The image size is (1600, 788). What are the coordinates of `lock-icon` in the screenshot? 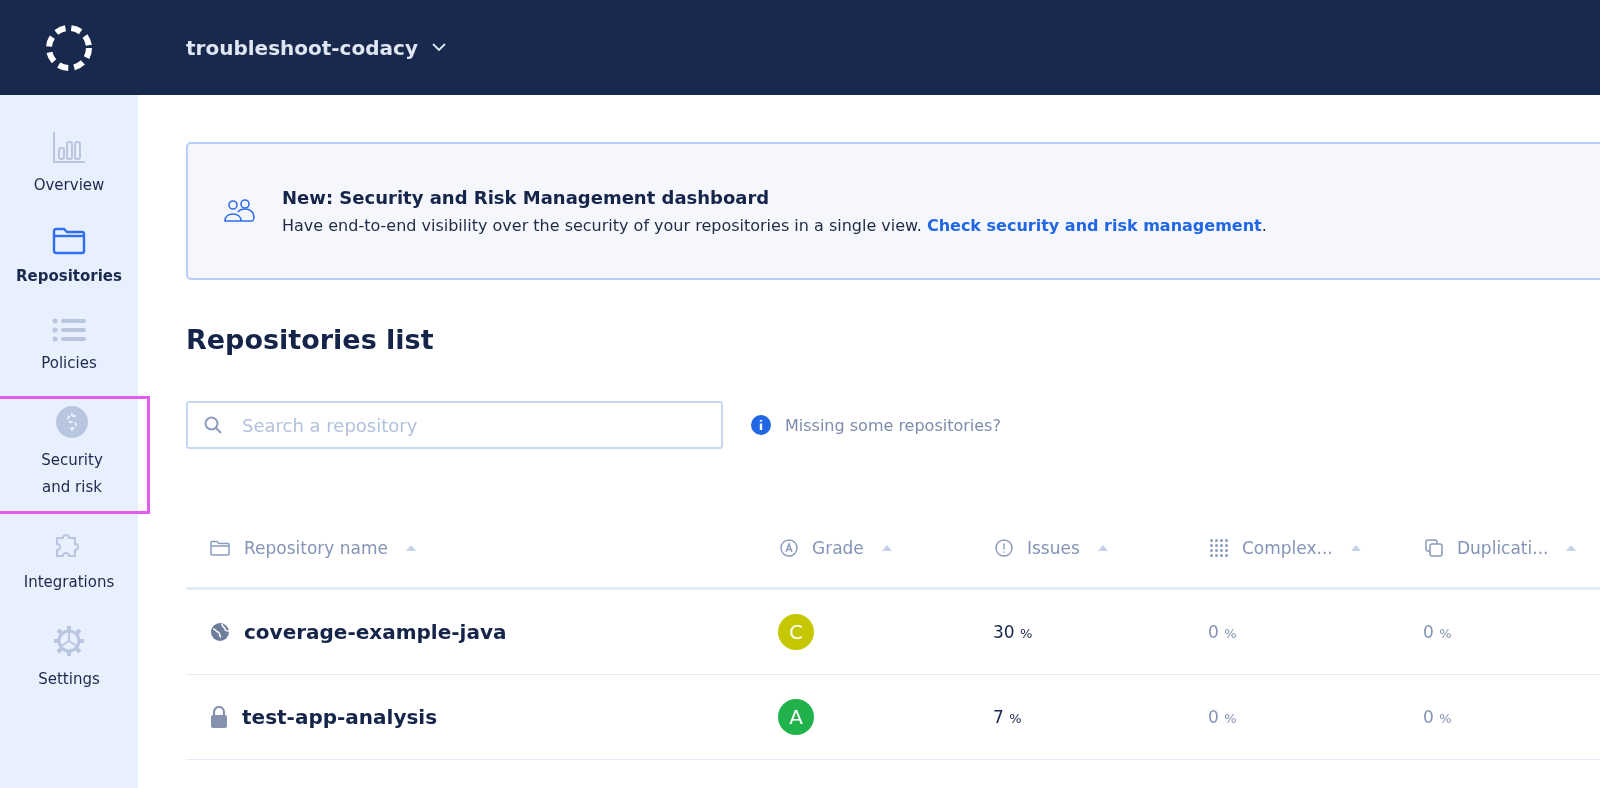 It's located at (219, 717).